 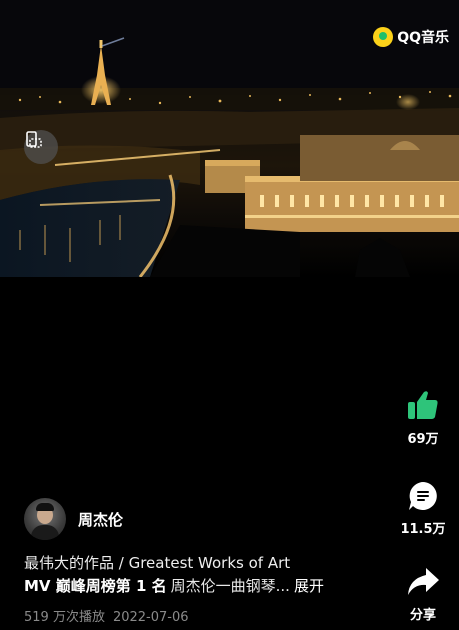 I want to click on author-info: 周杰伦, so click(x=73, y=519).